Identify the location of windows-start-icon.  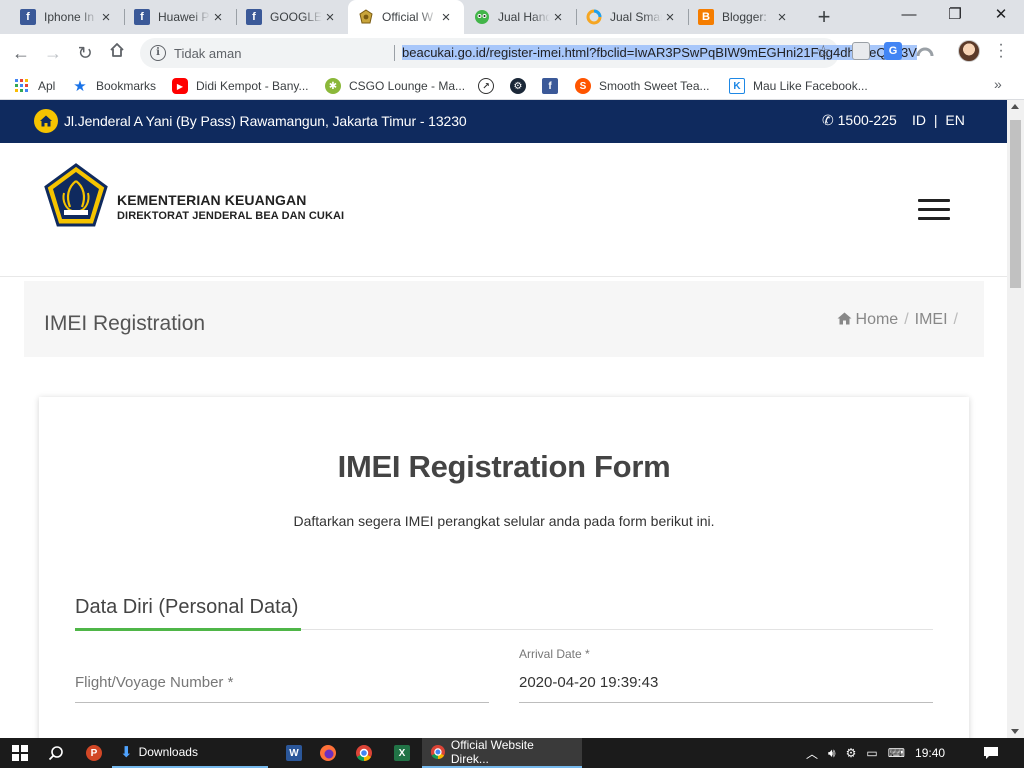
(20, 753).